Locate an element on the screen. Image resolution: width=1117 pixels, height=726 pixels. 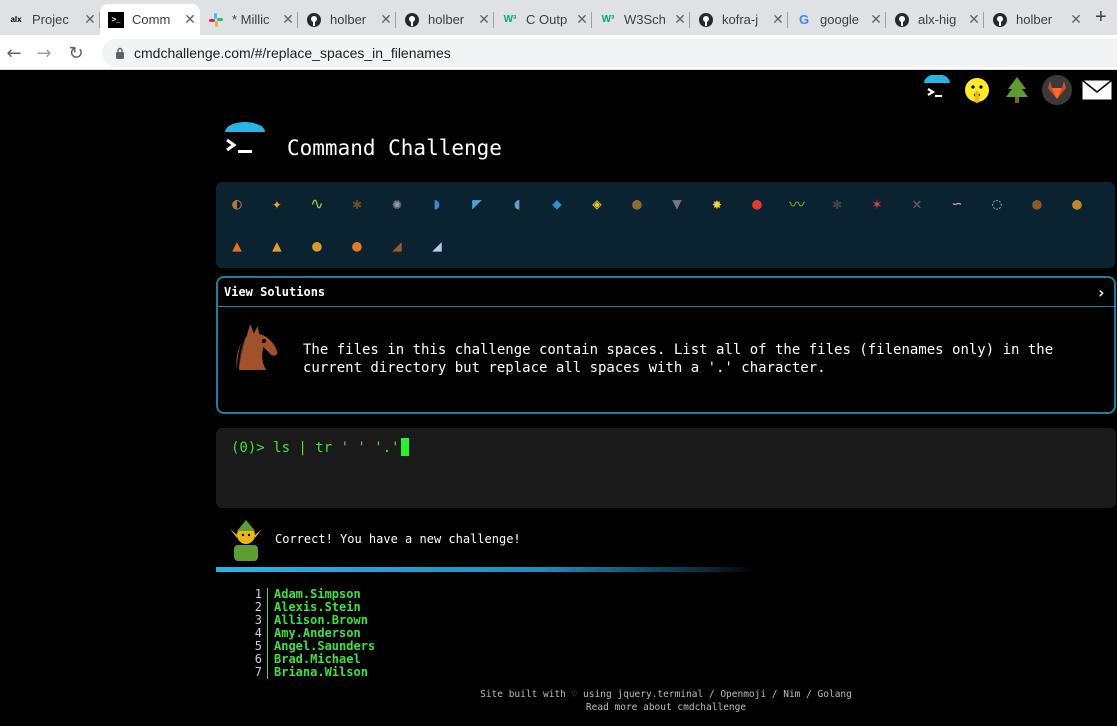
progress-bar is located at coordinates (486, 569).